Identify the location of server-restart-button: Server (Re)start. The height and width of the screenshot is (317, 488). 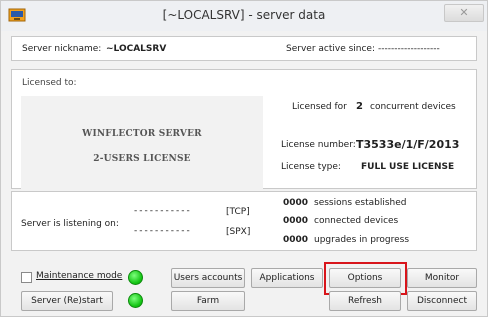
(67, 301).